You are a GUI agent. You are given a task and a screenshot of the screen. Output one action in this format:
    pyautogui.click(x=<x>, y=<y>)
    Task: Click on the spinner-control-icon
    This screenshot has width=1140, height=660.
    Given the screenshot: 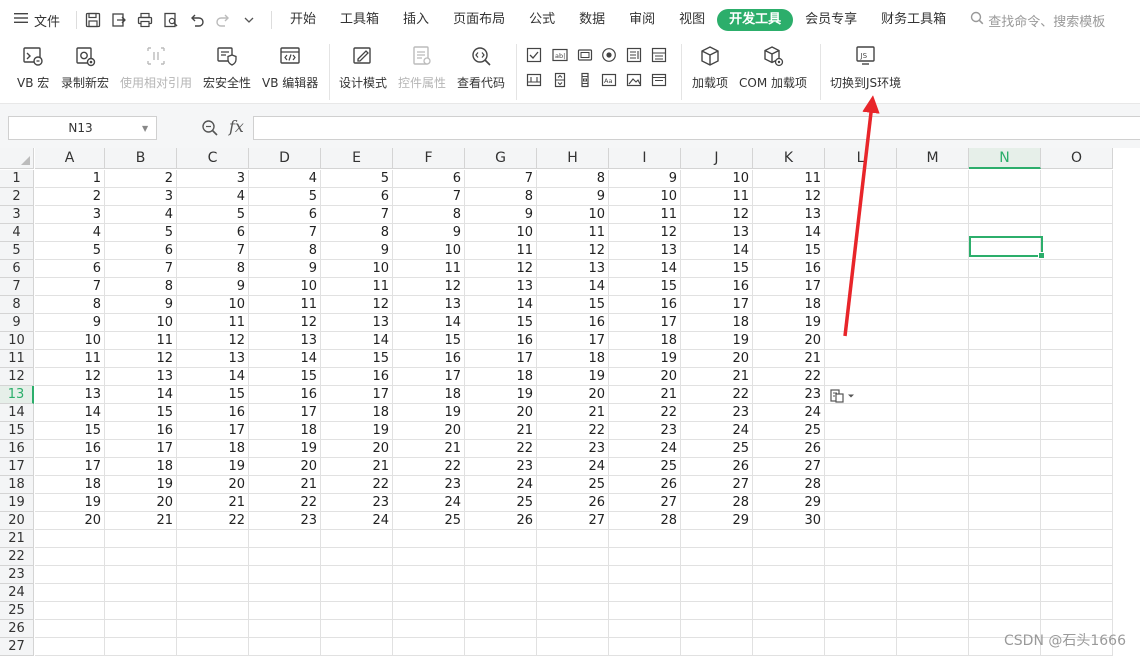 What is the action you would take?
    pyautogui.click(x=560, y=80)
    